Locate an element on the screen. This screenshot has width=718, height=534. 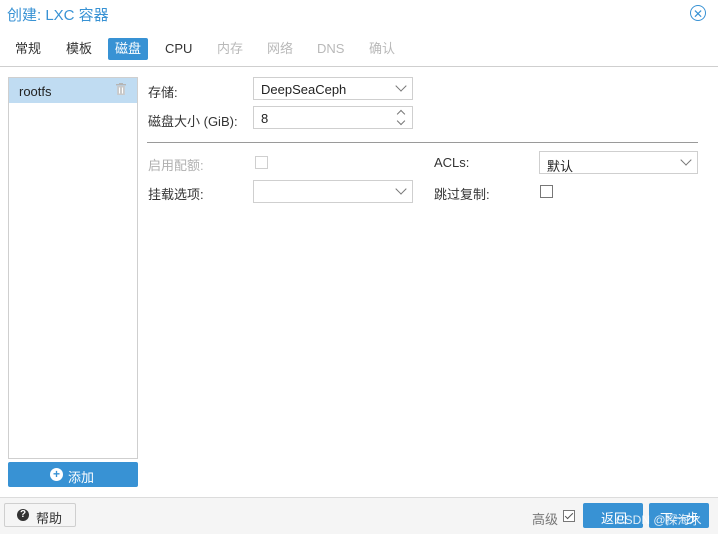
advanced-checkbox is located at coordinates (569, 516).